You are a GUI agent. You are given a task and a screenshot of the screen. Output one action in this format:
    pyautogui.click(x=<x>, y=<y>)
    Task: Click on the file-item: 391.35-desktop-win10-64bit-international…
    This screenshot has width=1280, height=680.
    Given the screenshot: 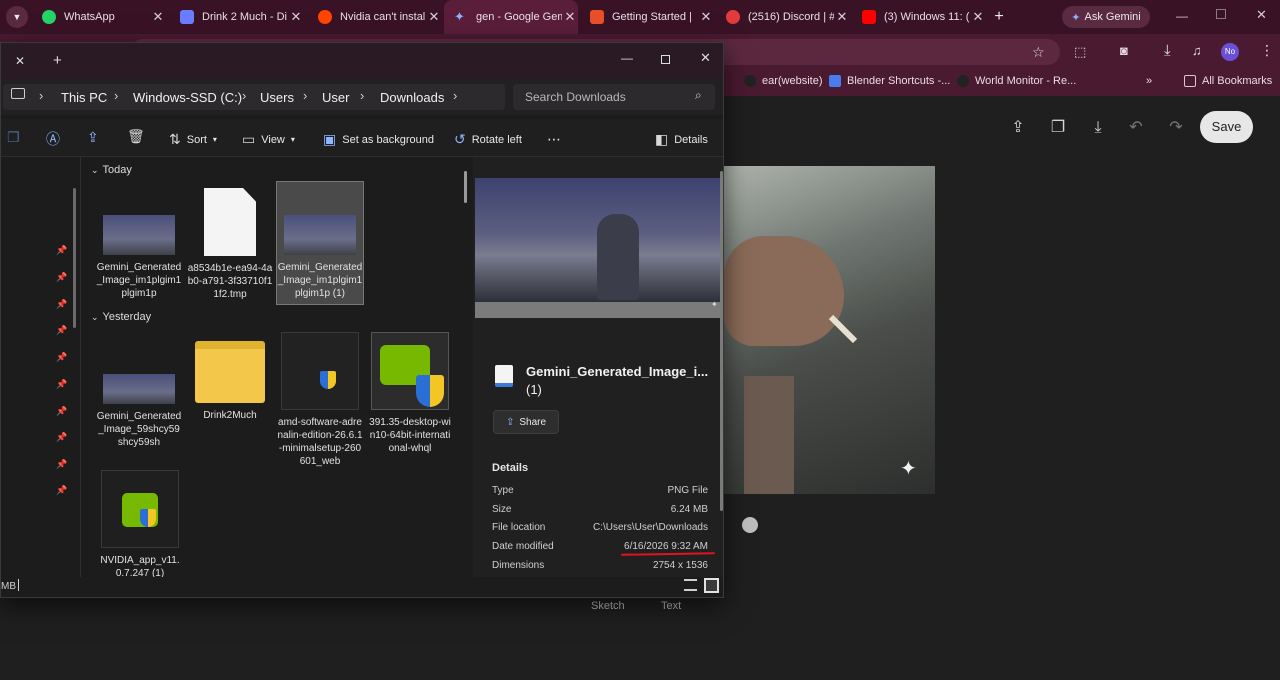 What is the action you would take?
    pyautogui.click(x=410, y=393)
    